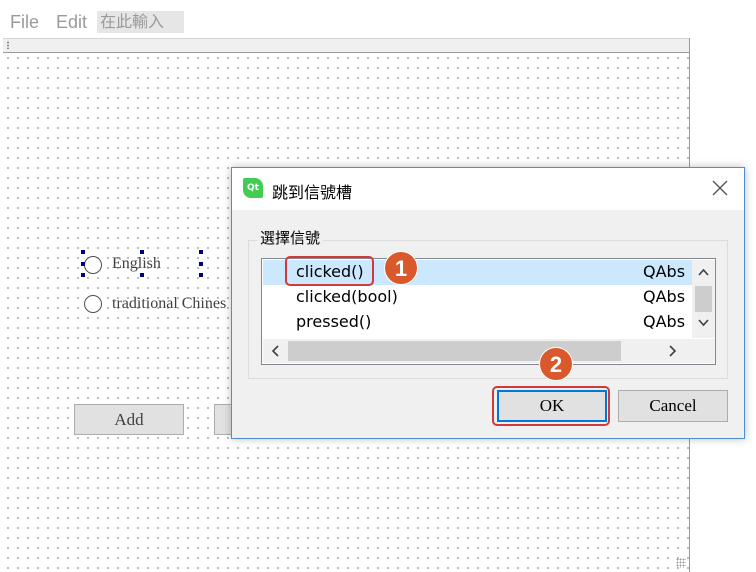 The image size is (756, 572). Describe the element at coordinates (329, 271) in the screenshot. I see `annotation-highlight-clicked` at that location.